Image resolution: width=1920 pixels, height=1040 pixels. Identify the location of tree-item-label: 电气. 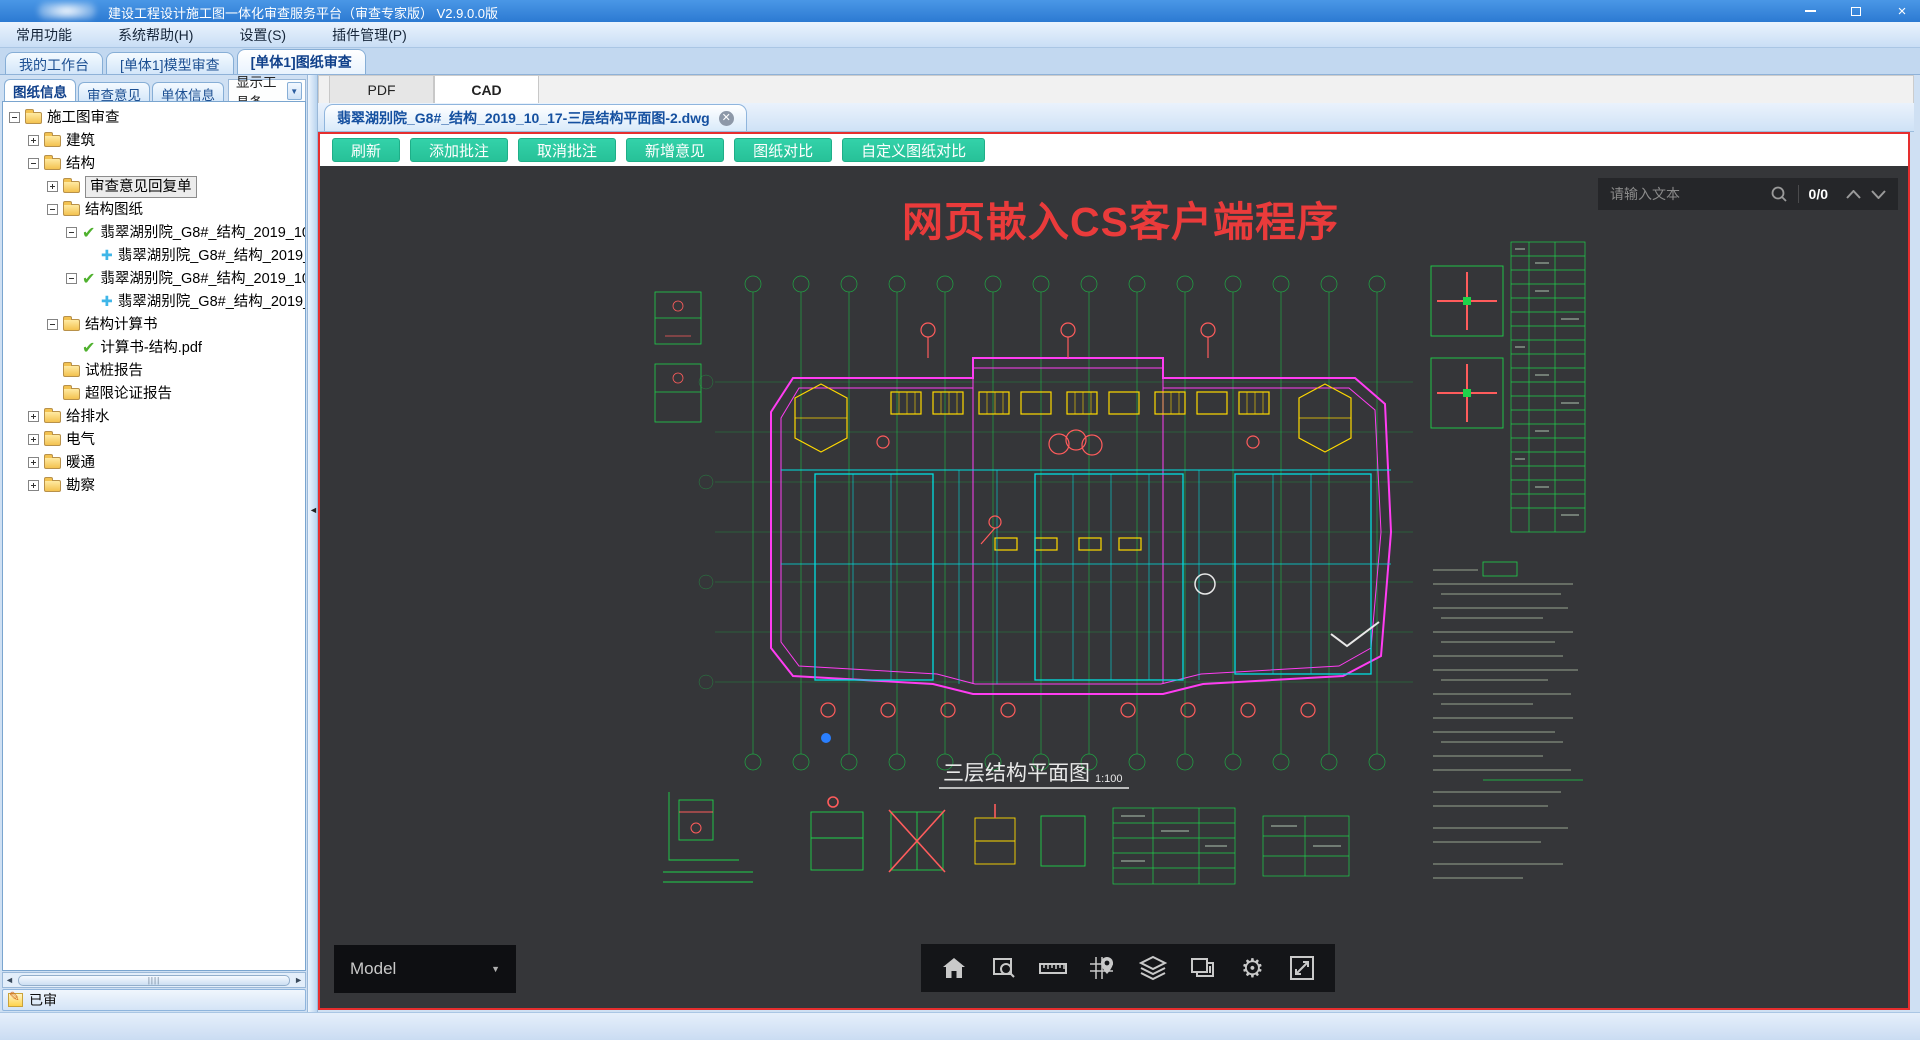
(80, 439).